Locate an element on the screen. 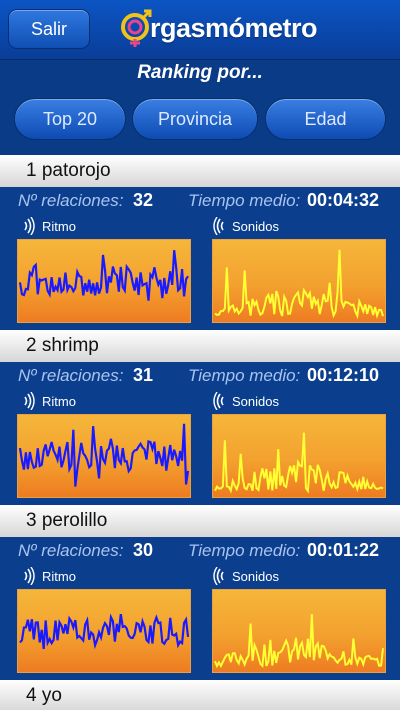 The height and width of the screenshot is (710, 400). logo-text: rgasmómetro is located at coordinates (234, 27).